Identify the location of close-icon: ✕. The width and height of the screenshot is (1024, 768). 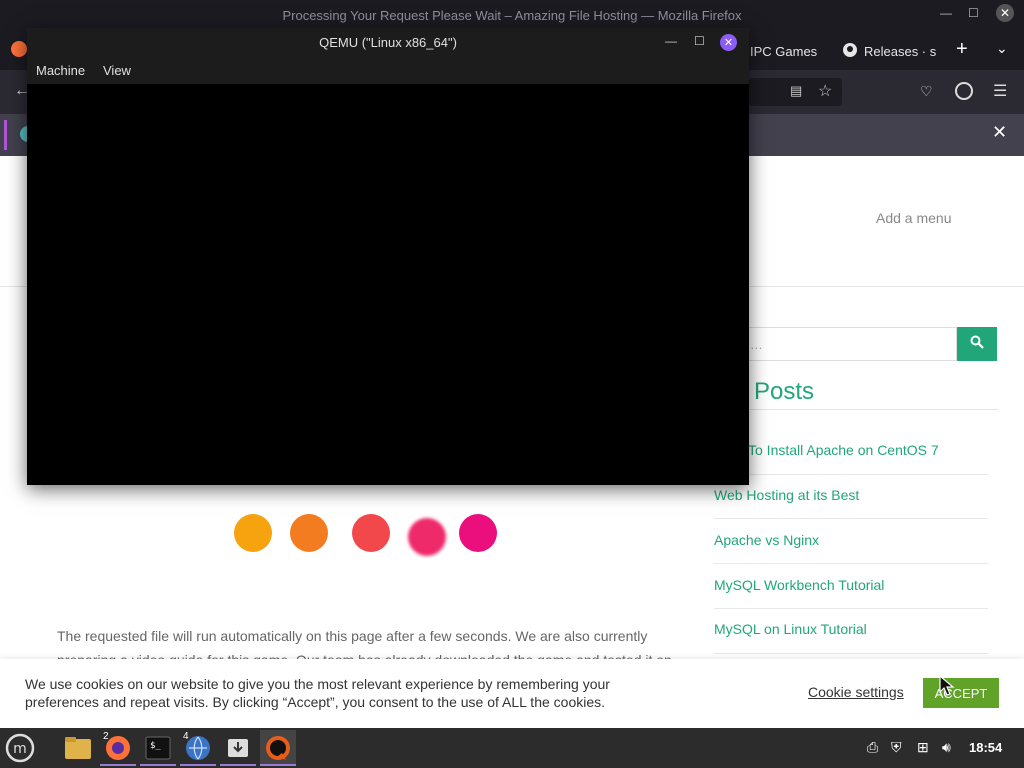
(1005, 13).